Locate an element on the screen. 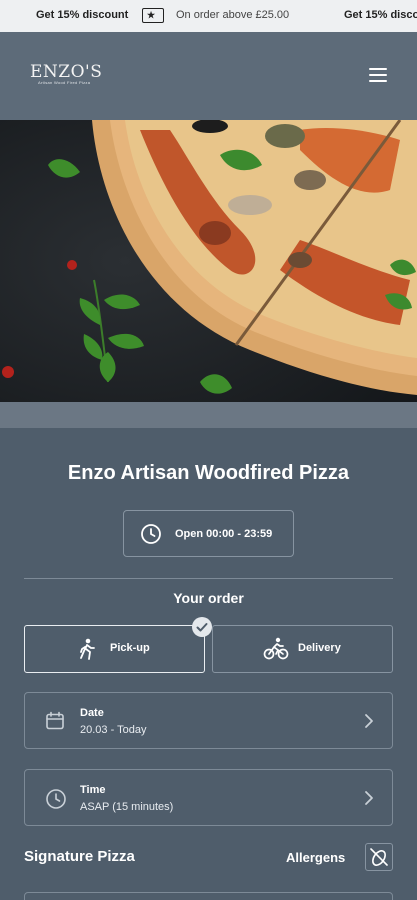 This screenshot has width=417, height=900. delivery-label: Delivery is located at coordinates (319, 648).